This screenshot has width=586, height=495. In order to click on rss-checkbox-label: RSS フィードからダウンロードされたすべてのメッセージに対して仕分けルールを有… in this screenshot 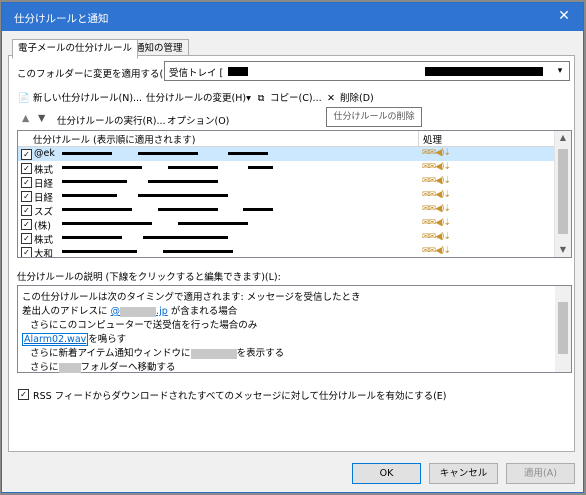, I will do `click(240, 396)`.